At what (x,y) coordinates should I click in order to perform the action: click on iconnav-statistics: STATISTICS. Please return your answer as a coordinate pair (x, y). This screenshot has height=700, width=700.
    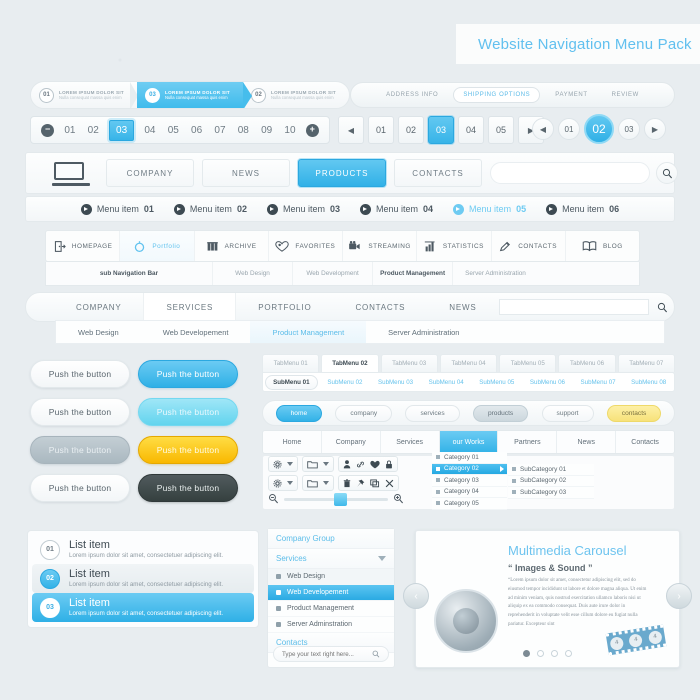
    Looking at the image, I should click on (454, 246).